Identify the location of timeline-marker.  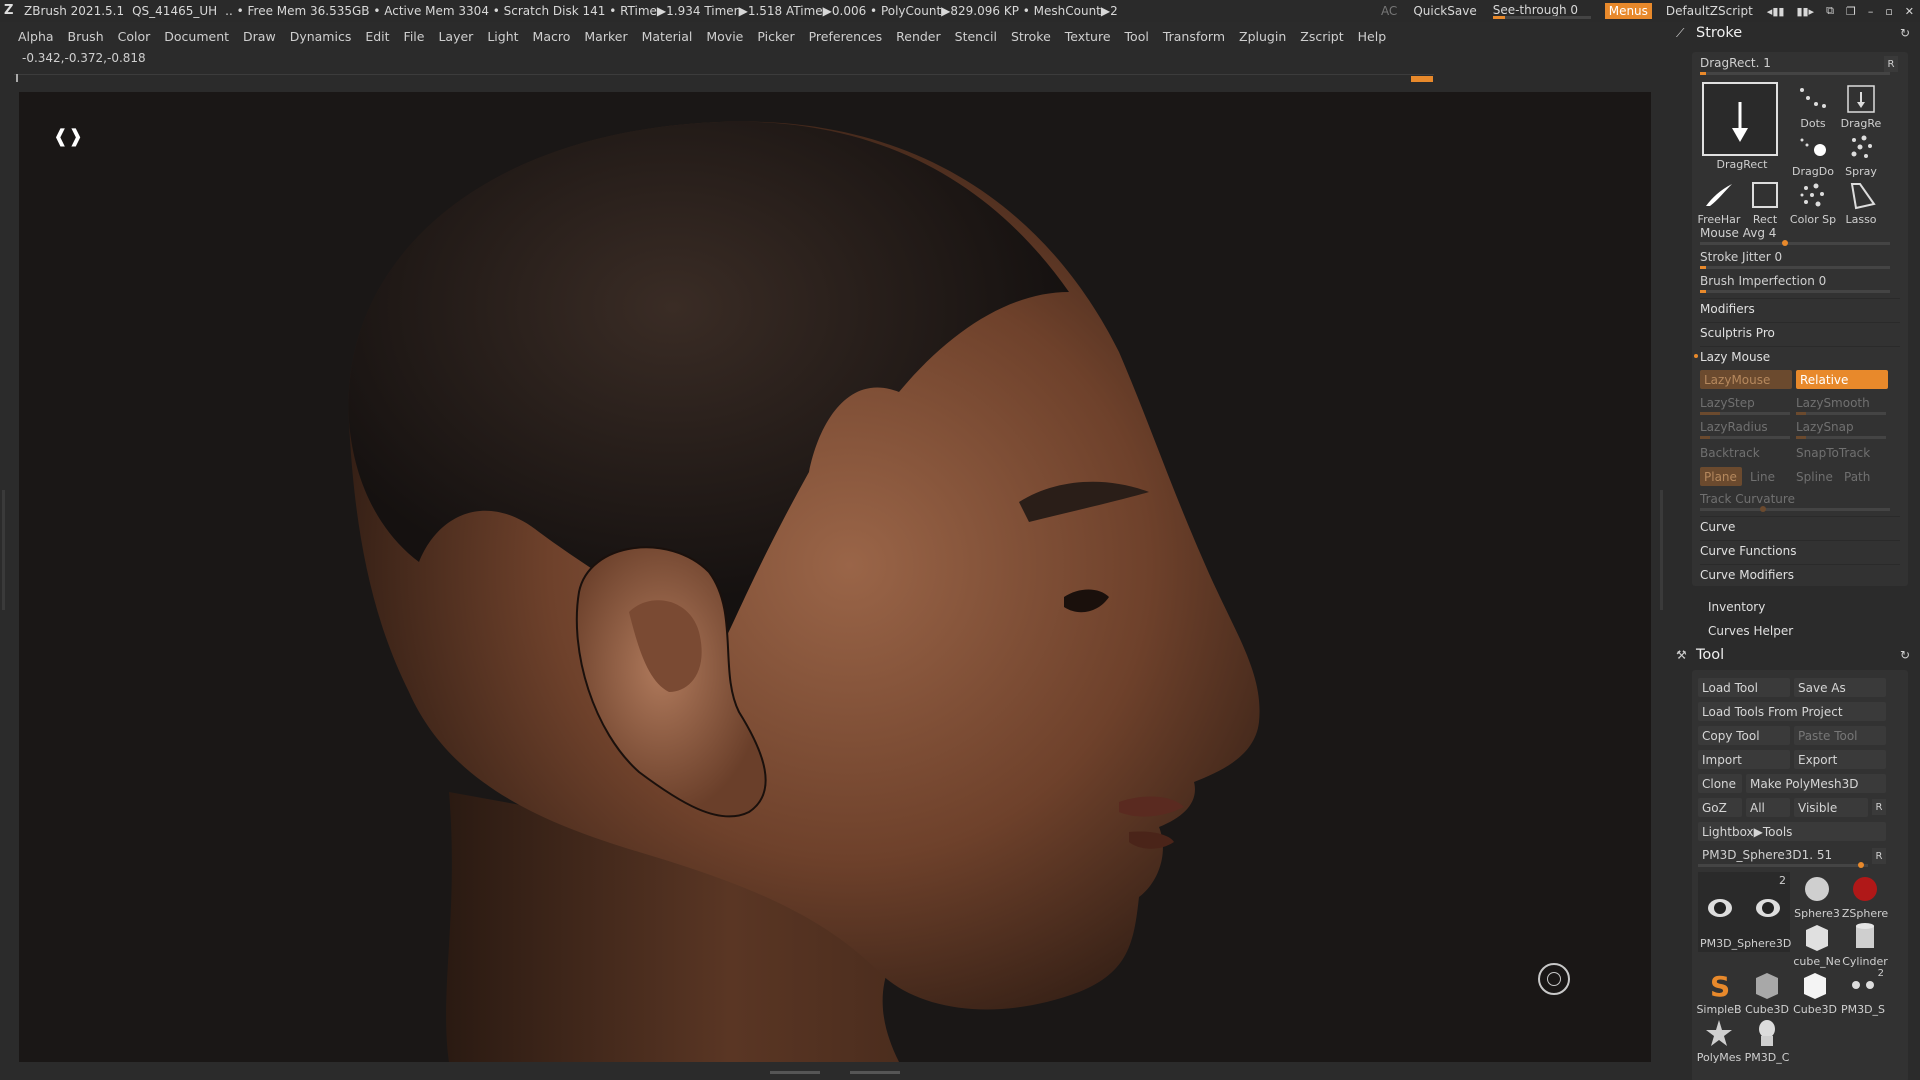
(1422, 79).